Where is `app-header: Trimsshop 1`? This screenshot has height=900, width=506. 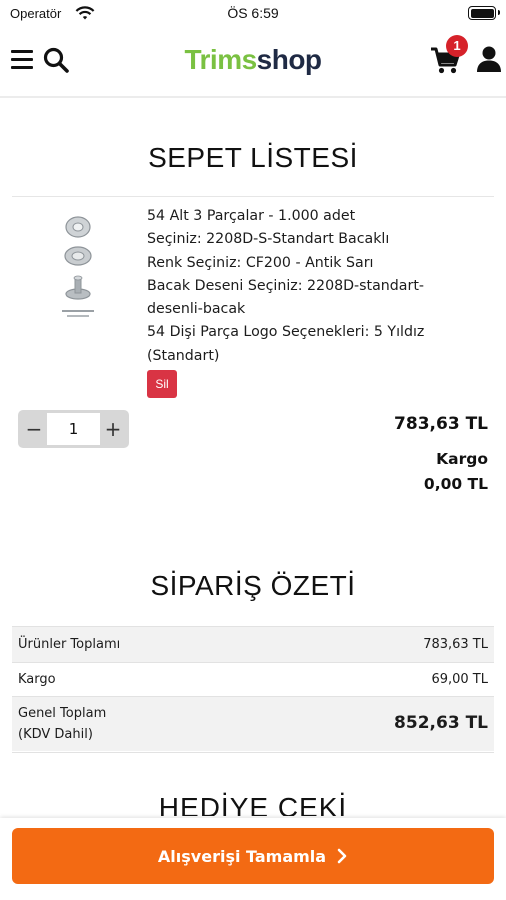
app-header: Trimsshop 1 is located at coordinates (253, 63).